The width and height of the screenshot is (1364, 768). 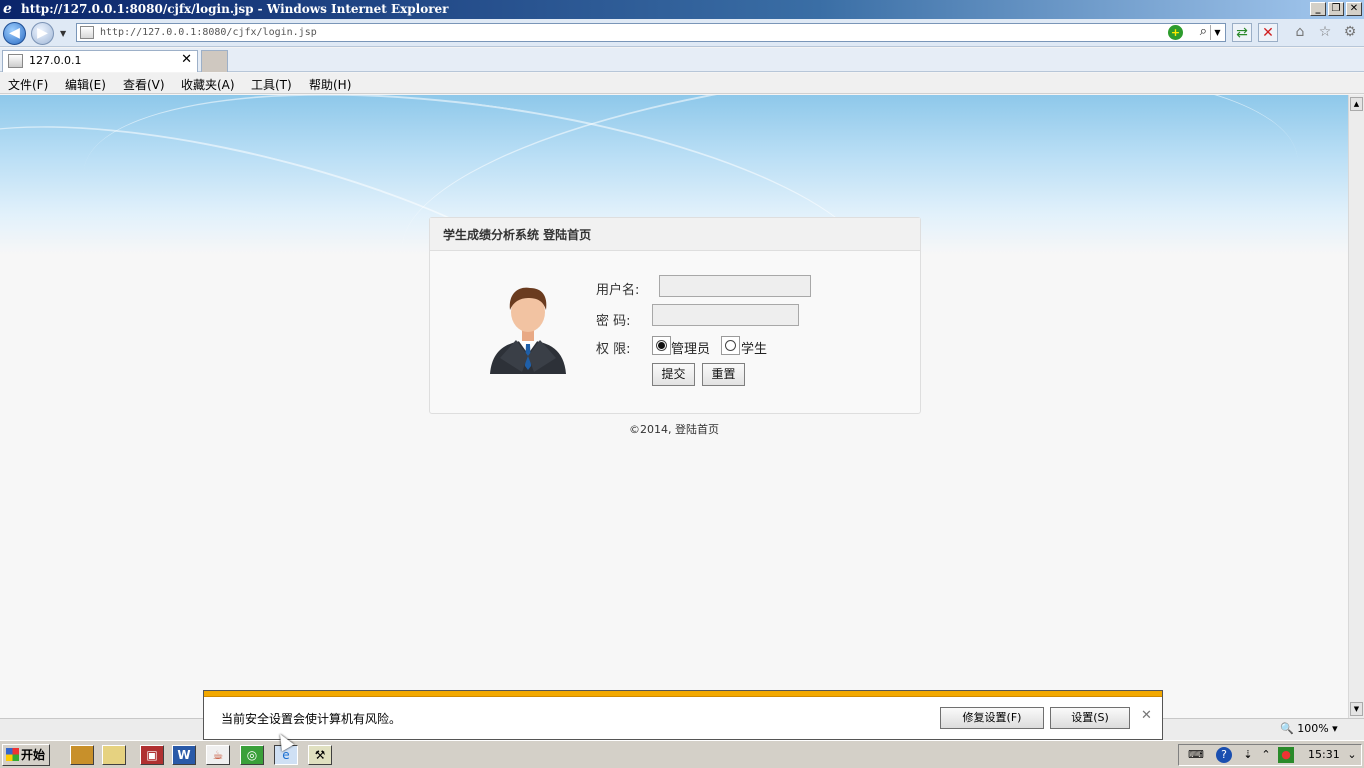 I want to click on settings-button: 设置(S), so click(x=1090, y=718).